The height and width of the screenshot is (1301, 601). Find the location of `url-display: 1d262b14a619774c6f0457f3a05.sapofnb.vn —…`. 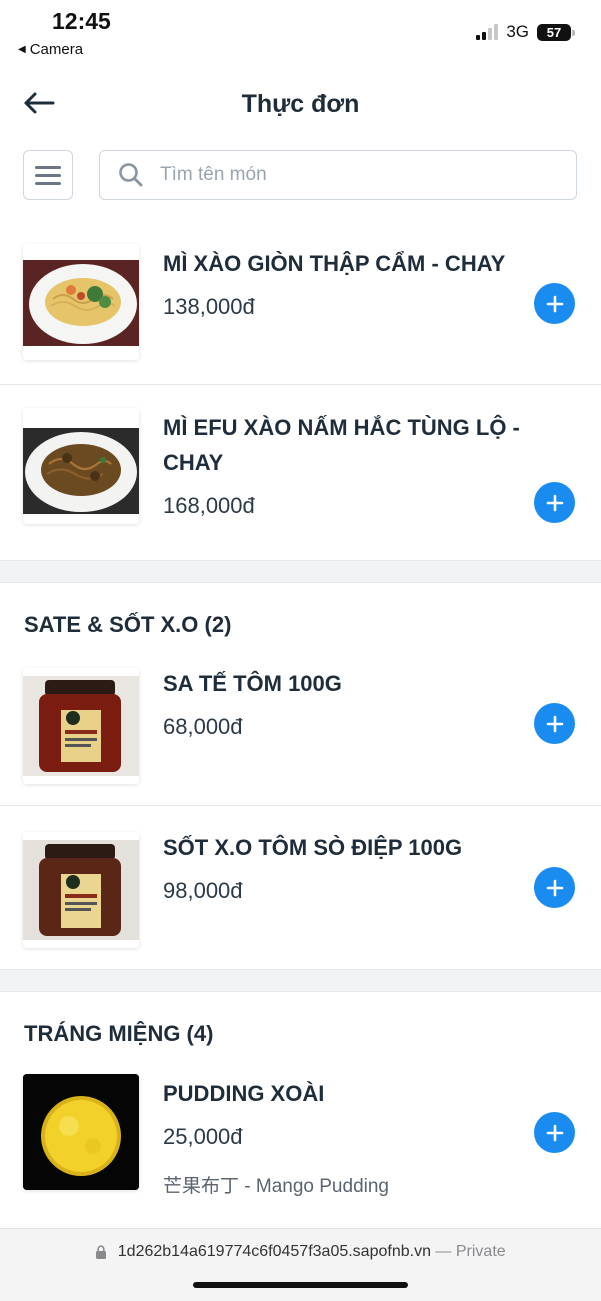

url-display: 1d262b14a619774c6f0457f3a05.sapofnb.vn —… is located at coordinates (300, 1252).